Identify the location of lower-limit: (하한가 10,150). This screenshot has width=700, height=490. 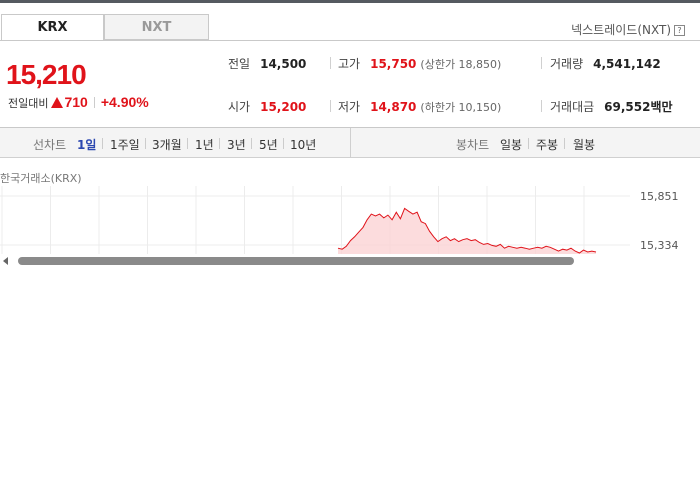
(461, 107).